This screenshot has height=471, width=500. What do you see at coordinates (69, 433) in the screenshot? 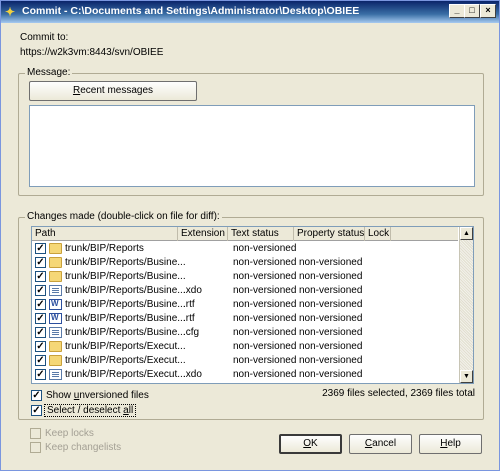
I see `keep-locks-label: Keep locks` at bounding box center [69, 433].